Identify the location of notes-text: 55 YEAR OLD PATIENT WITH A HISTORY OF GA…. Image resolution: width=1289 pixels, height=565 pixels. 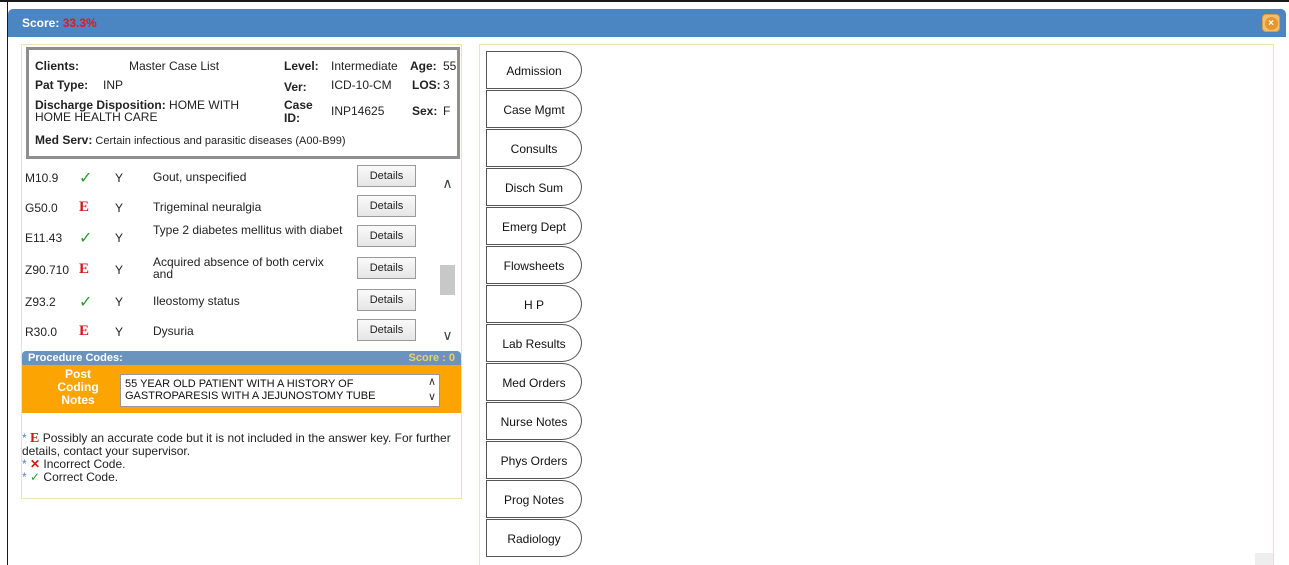
(250, 390).